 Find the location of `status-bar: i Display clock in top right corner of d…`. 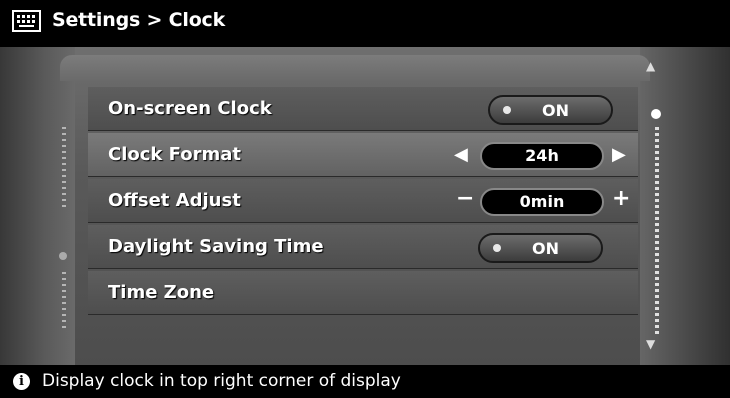

status-bar: i Display clock in top right corner of d… is located at coordinates (365, 381).